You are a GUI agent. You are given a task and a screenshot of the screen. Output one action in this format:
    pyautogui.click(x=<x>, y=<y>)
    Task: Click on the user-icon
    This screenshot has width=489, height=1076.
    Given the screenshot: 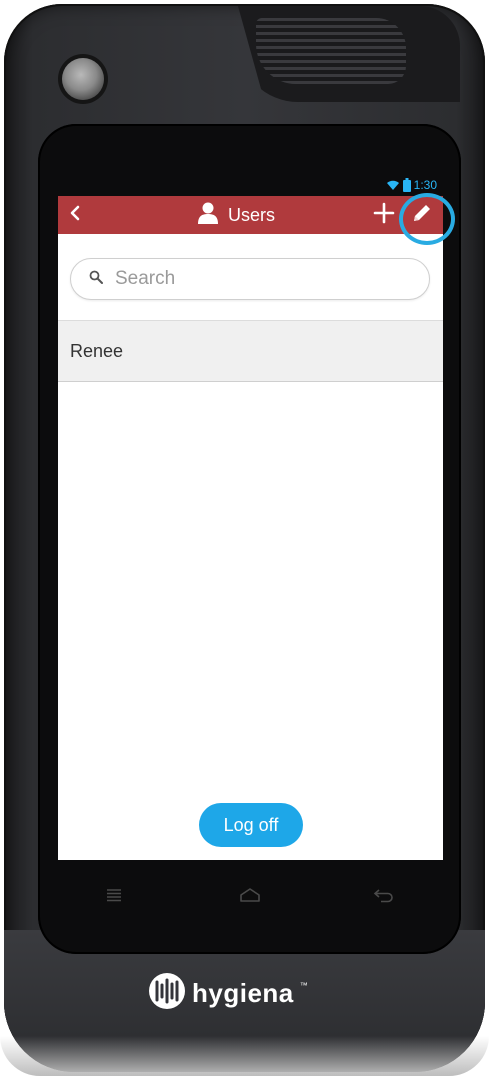 What is the action you would take?
    pyautogui.click(x=208, y=215)
    